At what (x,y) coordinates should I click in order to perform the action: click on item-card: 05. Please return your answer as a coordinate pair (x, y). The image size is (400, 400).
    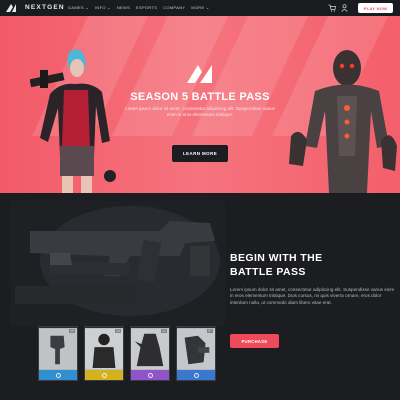
    Looking at the image, I should click on (58, 353).